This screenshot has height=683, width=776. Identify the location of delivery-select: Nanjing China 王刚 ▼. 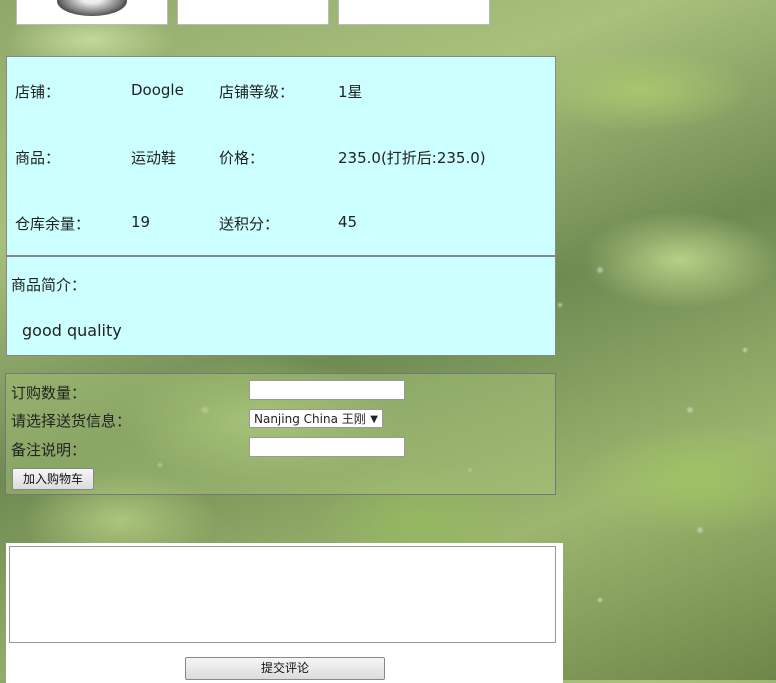
(316, 418).